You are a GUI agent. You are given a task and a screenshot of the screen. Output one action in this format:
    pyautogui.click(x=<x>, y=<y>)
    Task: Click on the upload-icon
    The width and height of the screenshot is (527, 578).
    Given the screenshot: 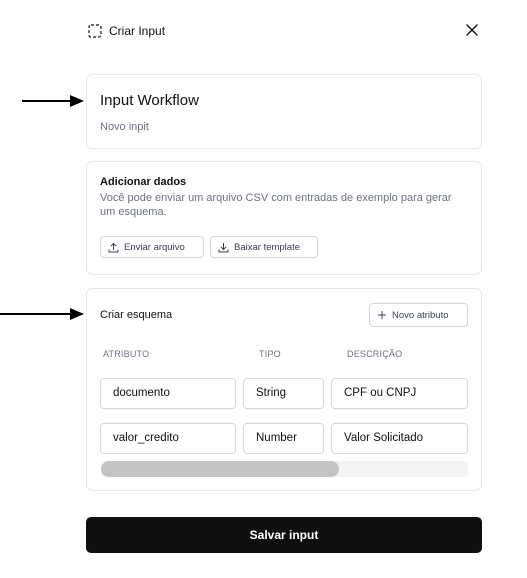 What is the action you would take?
    pyautogui.click(x=113, y=247)
    